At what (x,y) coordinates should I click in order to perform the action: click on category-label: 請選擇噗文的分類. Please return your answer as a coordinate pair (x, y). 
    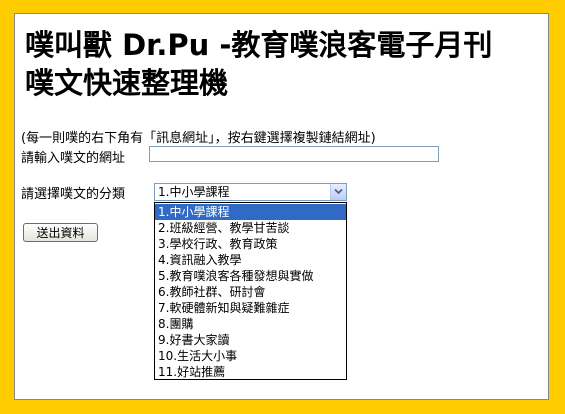
    Looking at the image, I should click on (73, 194).